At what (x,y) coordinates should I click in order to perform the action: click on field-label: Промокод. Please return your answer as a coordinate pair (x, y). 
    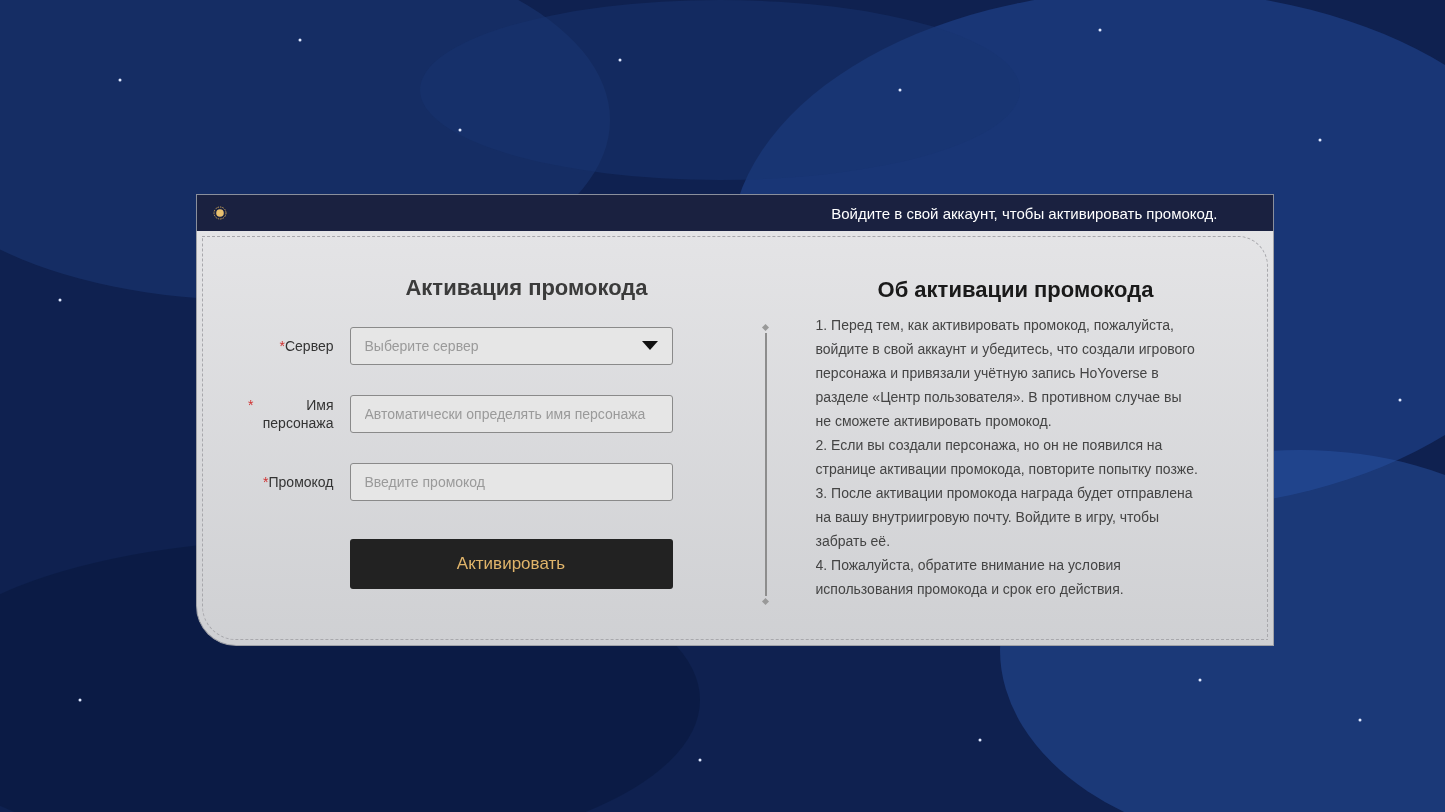
    Looking at the image, I should click on (301, 482).